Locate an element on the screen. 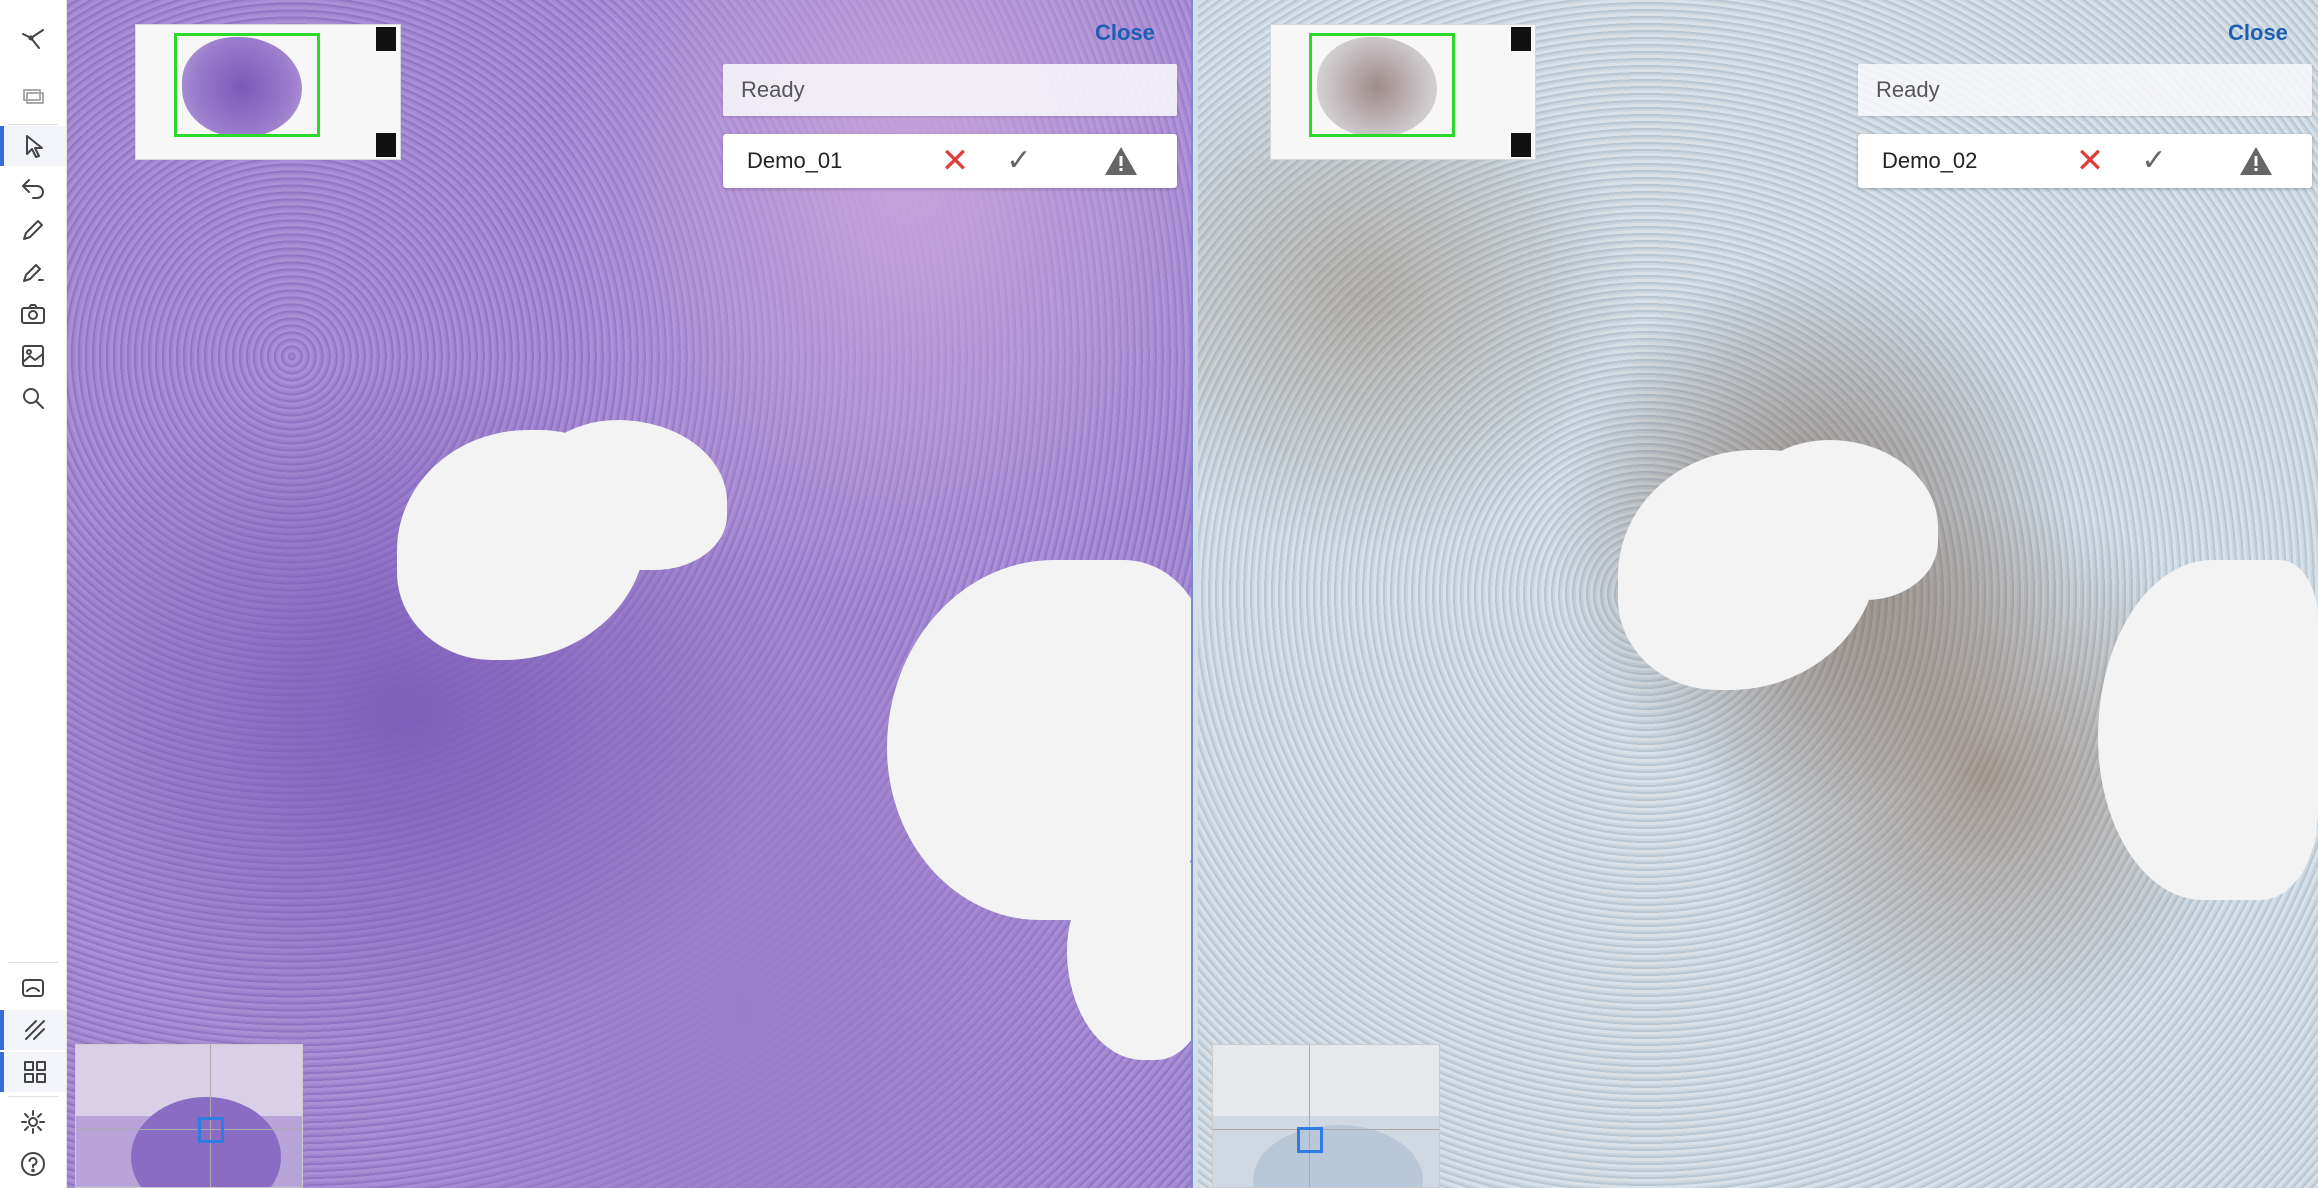 This screenshot has width=2318, height=1188. search-icon is located at coordinates (33, 398).